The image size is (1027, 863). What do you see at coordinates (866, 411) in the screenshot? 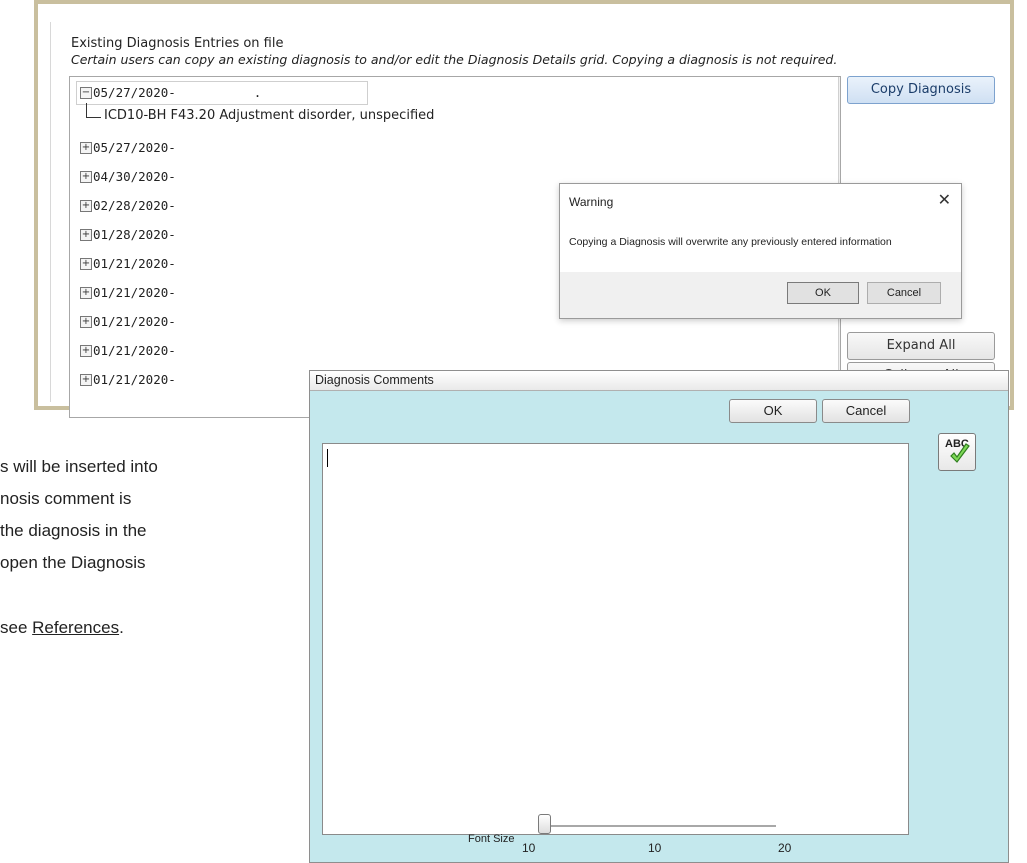
I see `comments-cancel-button: Cancel` at bounding box center [866, 411].